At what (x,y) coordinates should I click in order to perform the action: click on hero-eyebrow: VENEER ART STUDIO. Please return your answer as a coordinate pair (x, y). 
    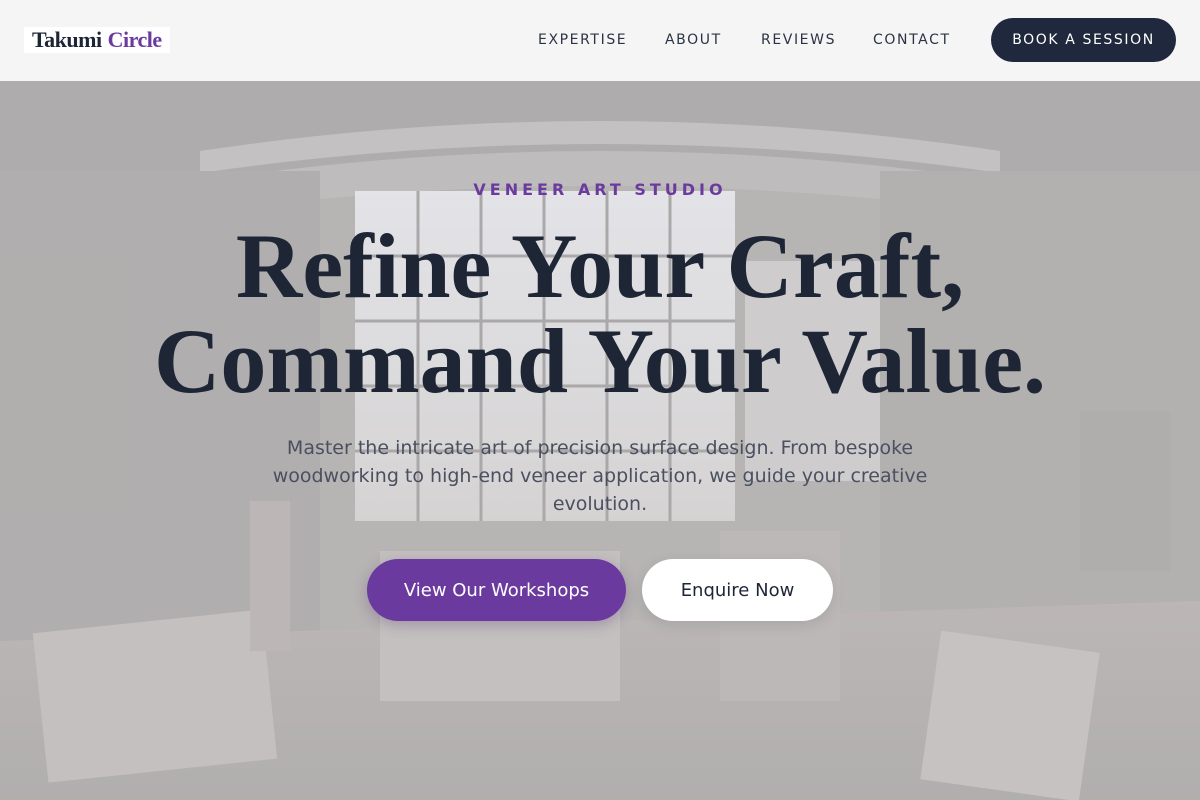
    Looking at the image, I should click on (600, 189).